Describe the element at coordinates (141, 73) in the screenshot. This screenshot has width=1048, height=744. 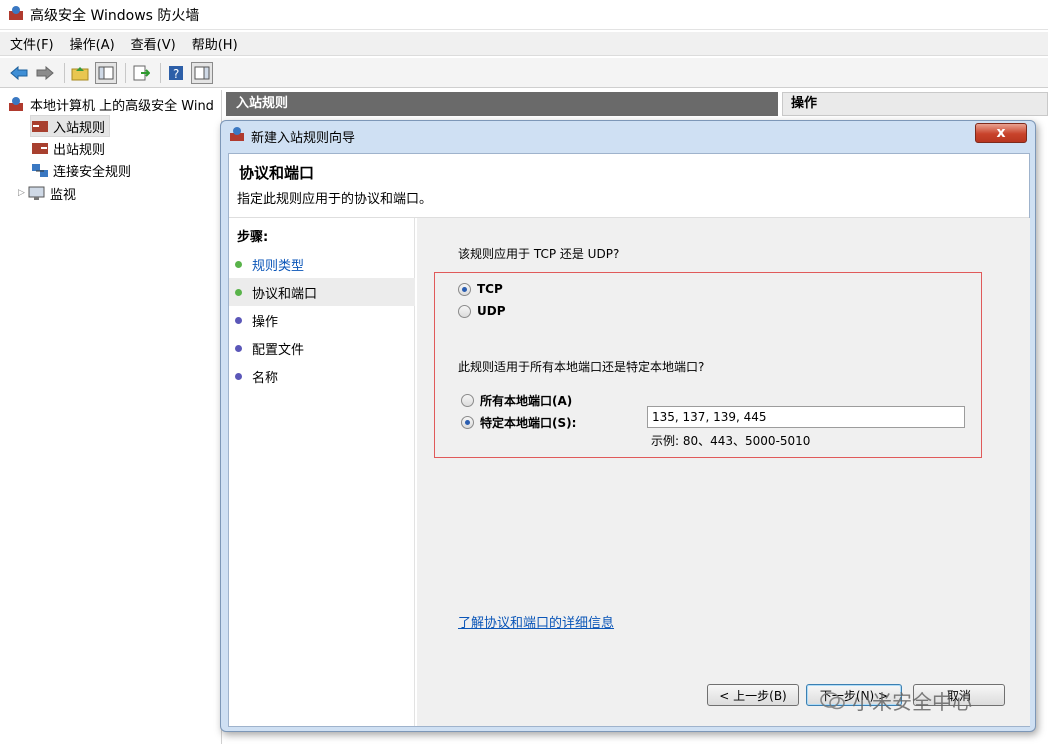
I see `export-list-icon` at that location.